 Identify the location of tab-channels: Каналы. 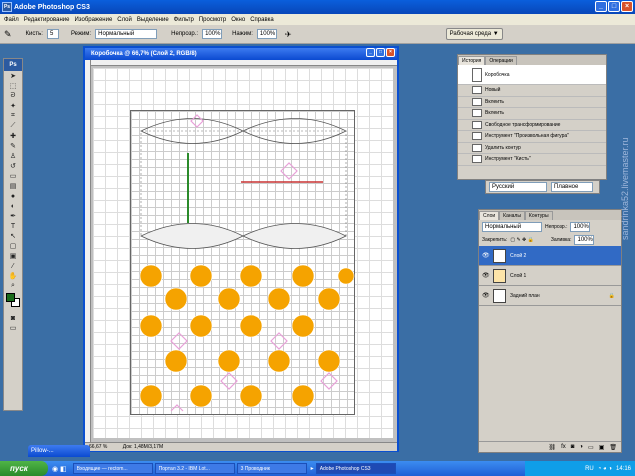
(512, 215).